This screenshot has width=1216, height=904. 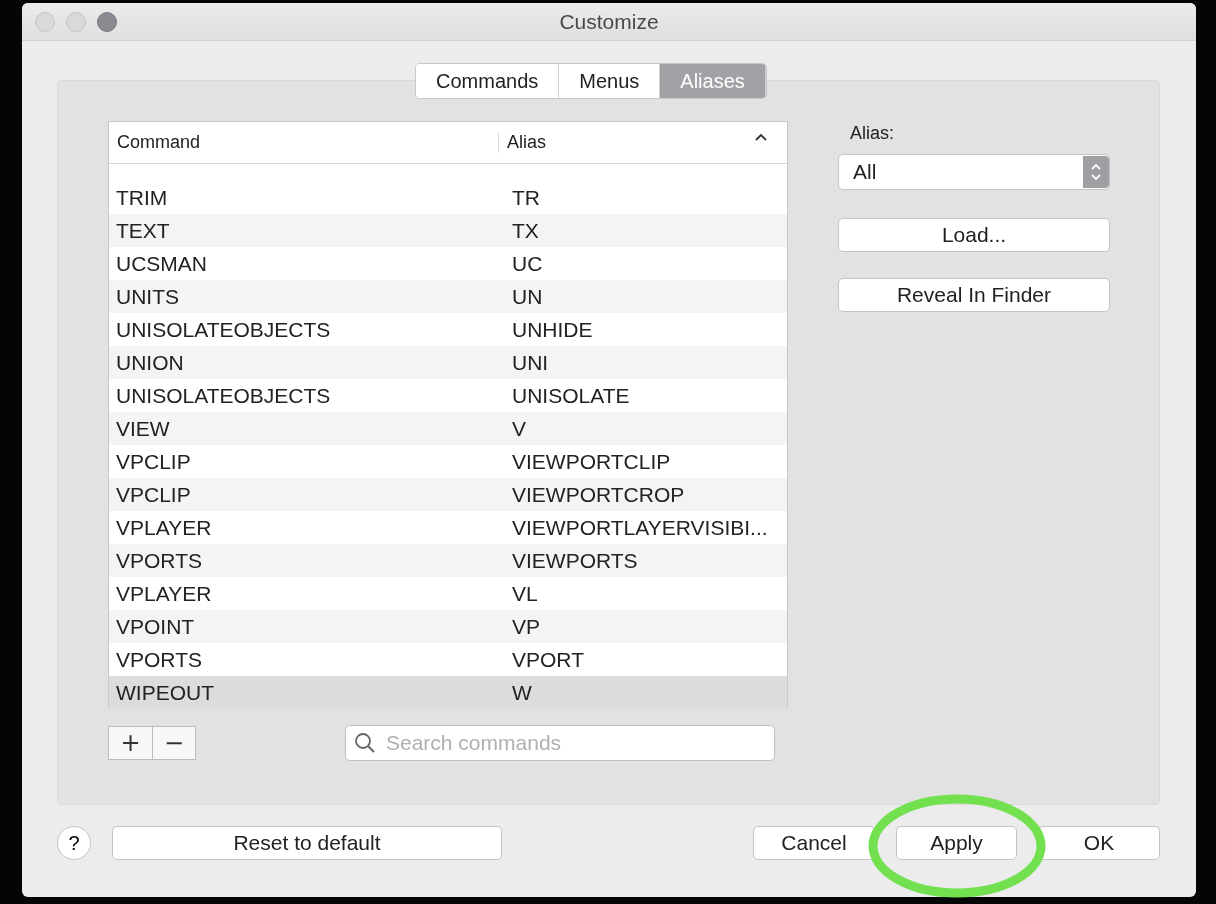 What do you see at coordinates (143, 428) in the screenshot?
I see `table-cell-text: VIEW` at bounding box center [143, 428].